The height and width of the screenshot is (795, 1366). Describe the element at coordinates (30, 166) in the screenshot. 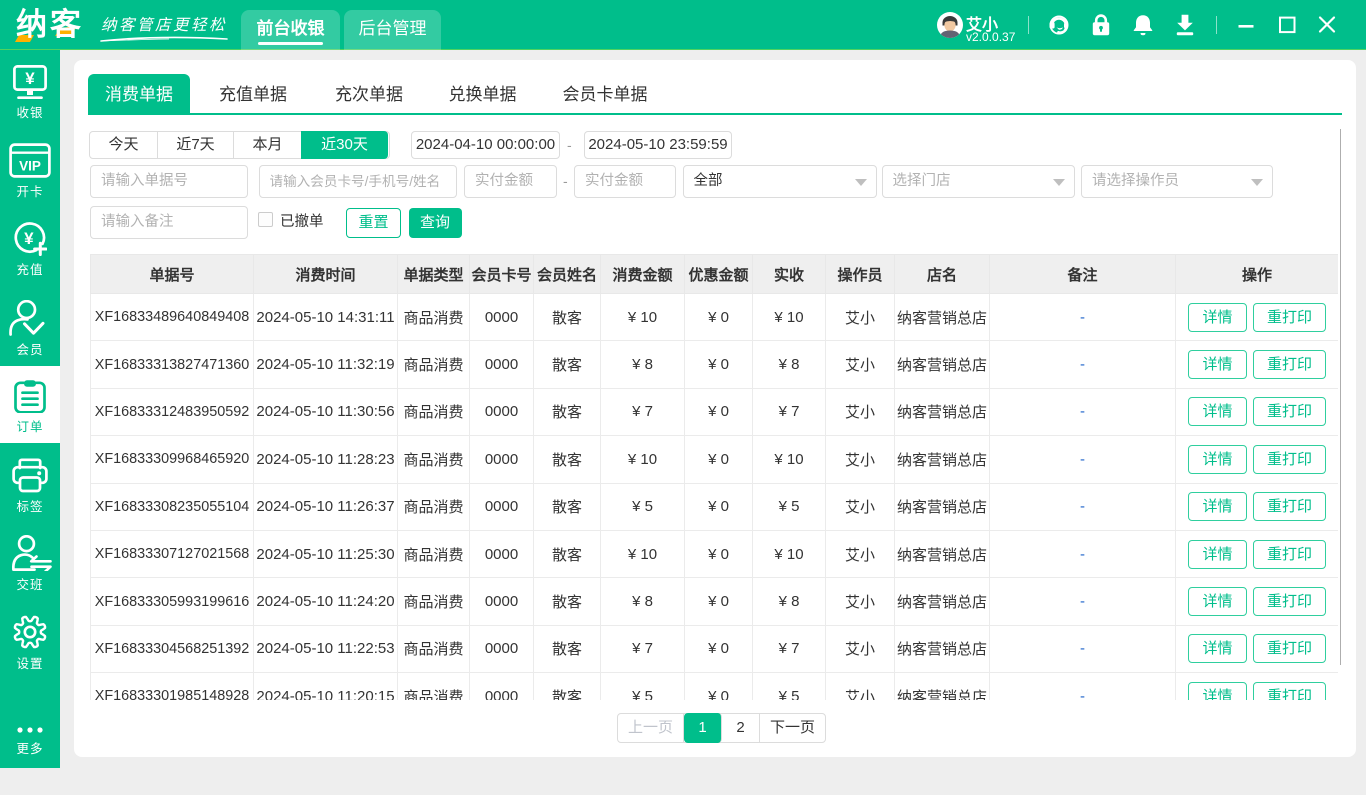

I see `svg-text: VIP` at that location.